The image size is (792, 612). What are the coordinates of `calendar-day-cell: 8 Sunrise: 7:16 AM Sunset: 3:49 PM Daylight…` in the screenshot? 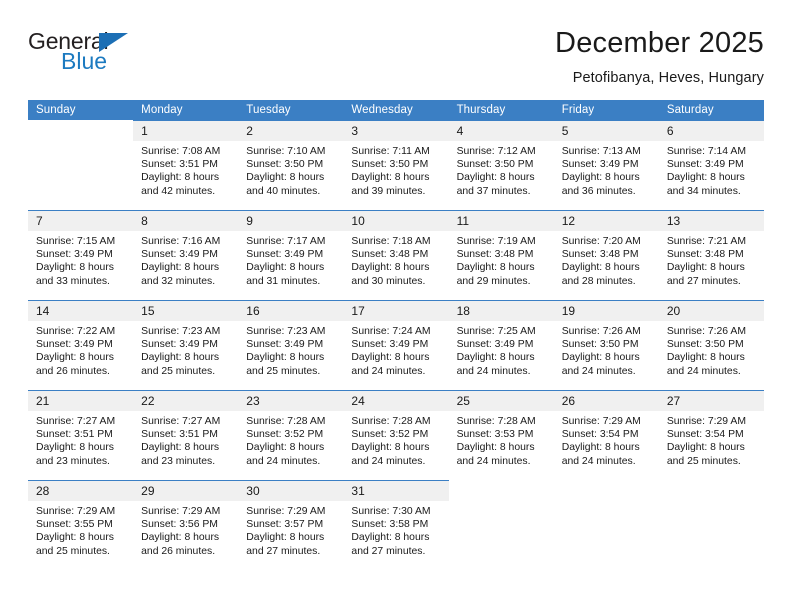 It's located at (186, 255).